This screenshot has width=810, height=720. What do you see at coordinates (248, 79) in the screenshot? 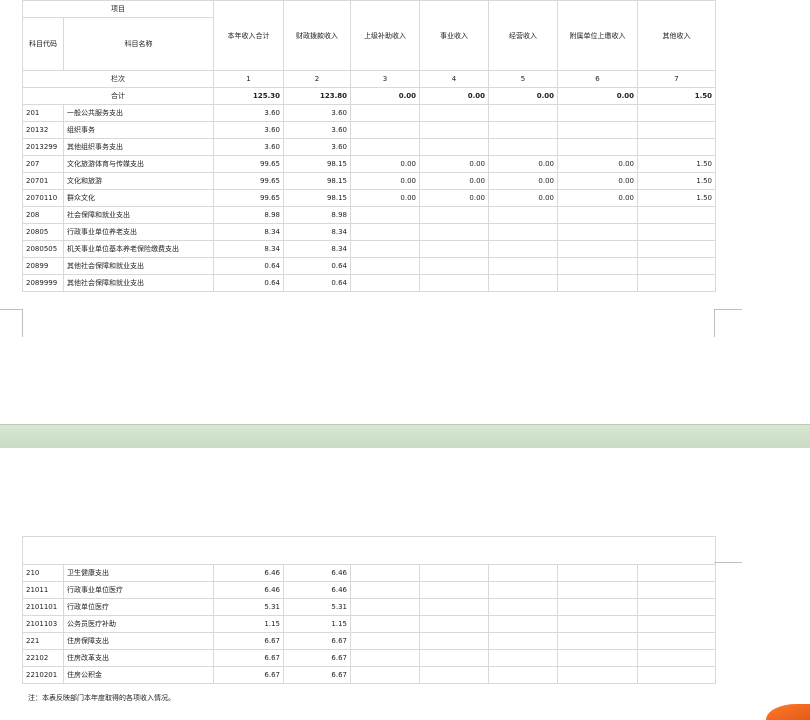
I see `col-number: 1` at bounding box center [248, 79].